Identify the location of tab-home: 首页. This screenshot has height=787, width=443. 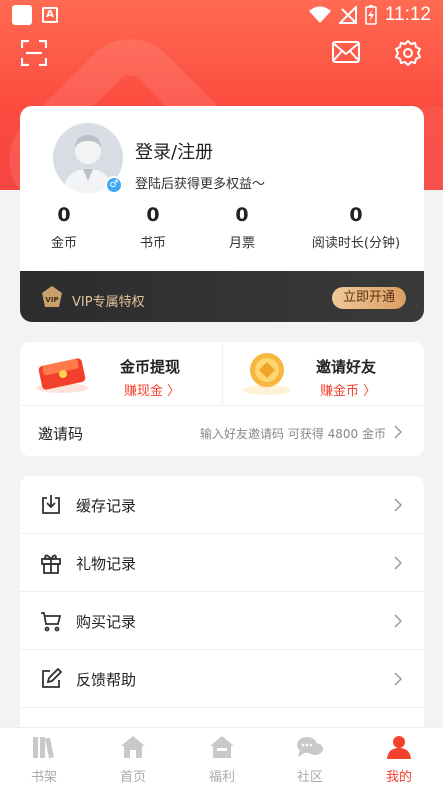
(133, 759).